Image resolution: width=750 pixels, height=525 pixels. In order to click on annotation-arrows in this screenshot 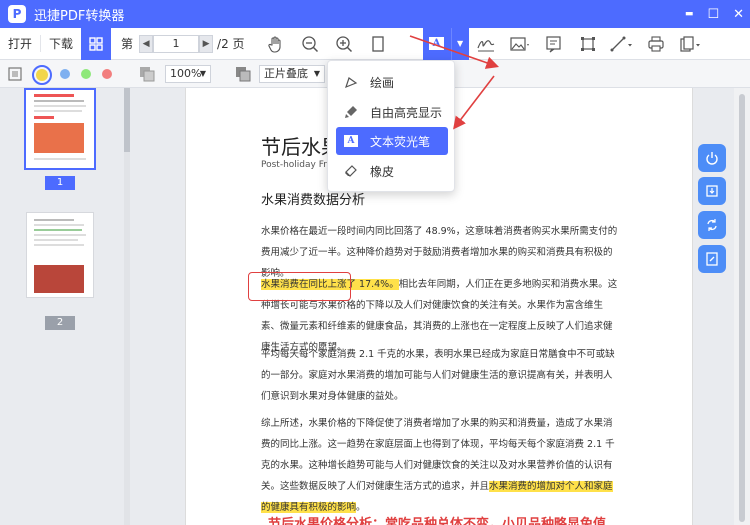, I will do `click(454, 82)`.